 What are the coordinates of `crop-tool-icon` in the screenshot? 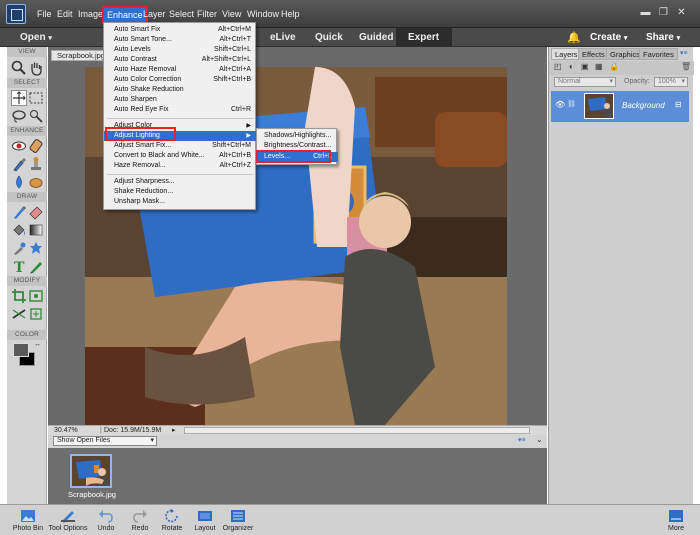 It's located at (19, 296).